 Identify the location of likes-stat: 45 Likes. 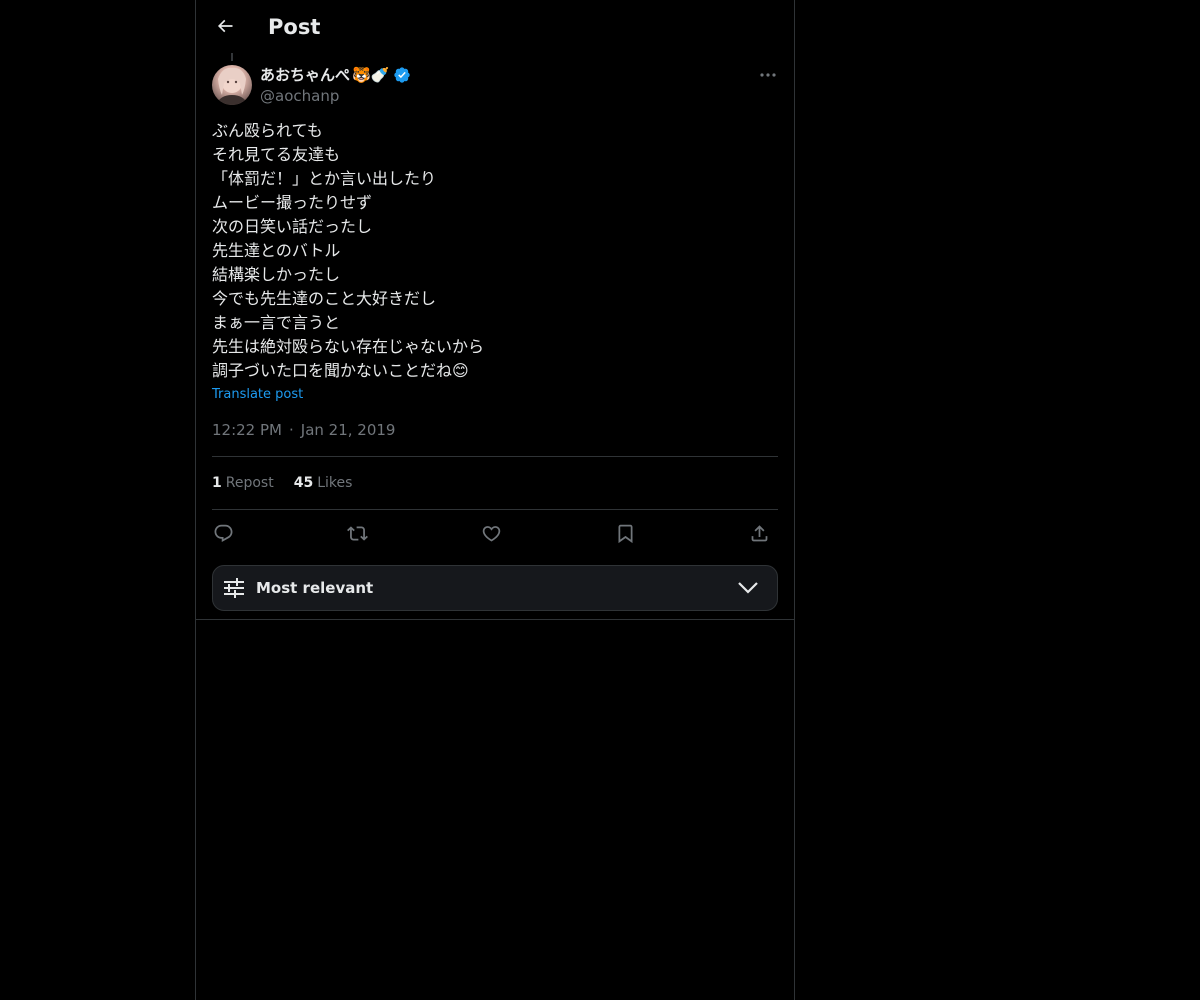
(323, 483).